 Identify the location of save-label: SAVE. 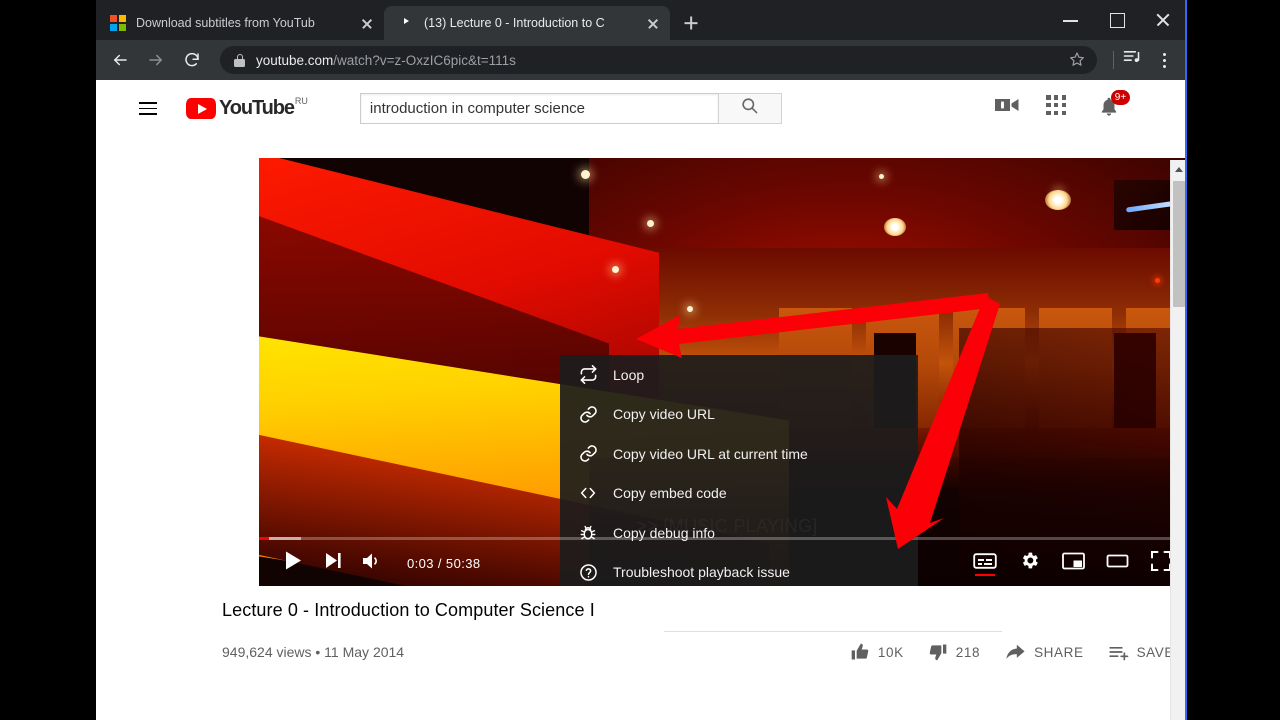
(1155, 652).